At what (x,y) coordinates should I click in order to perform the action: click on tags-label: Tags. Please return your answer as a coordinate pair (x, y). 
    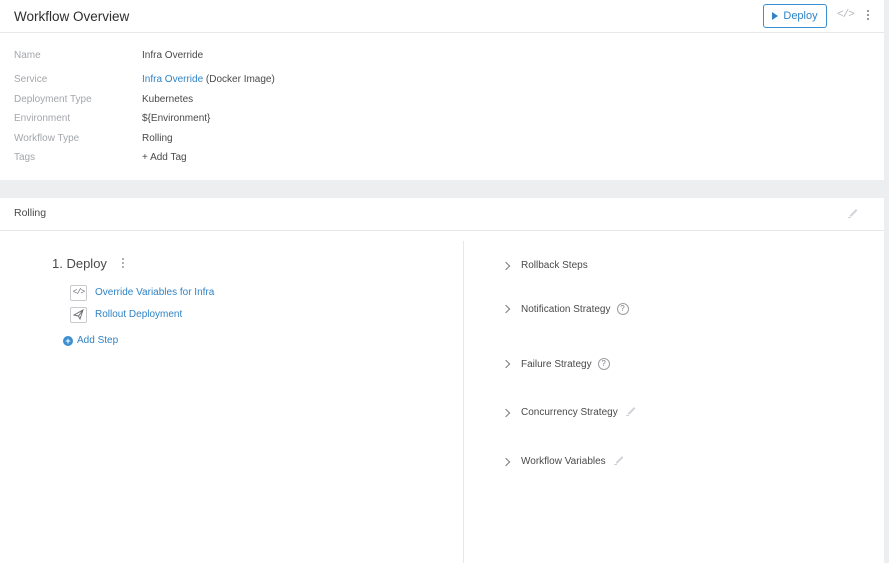
    Looking at the image, I should click on (25, 157).